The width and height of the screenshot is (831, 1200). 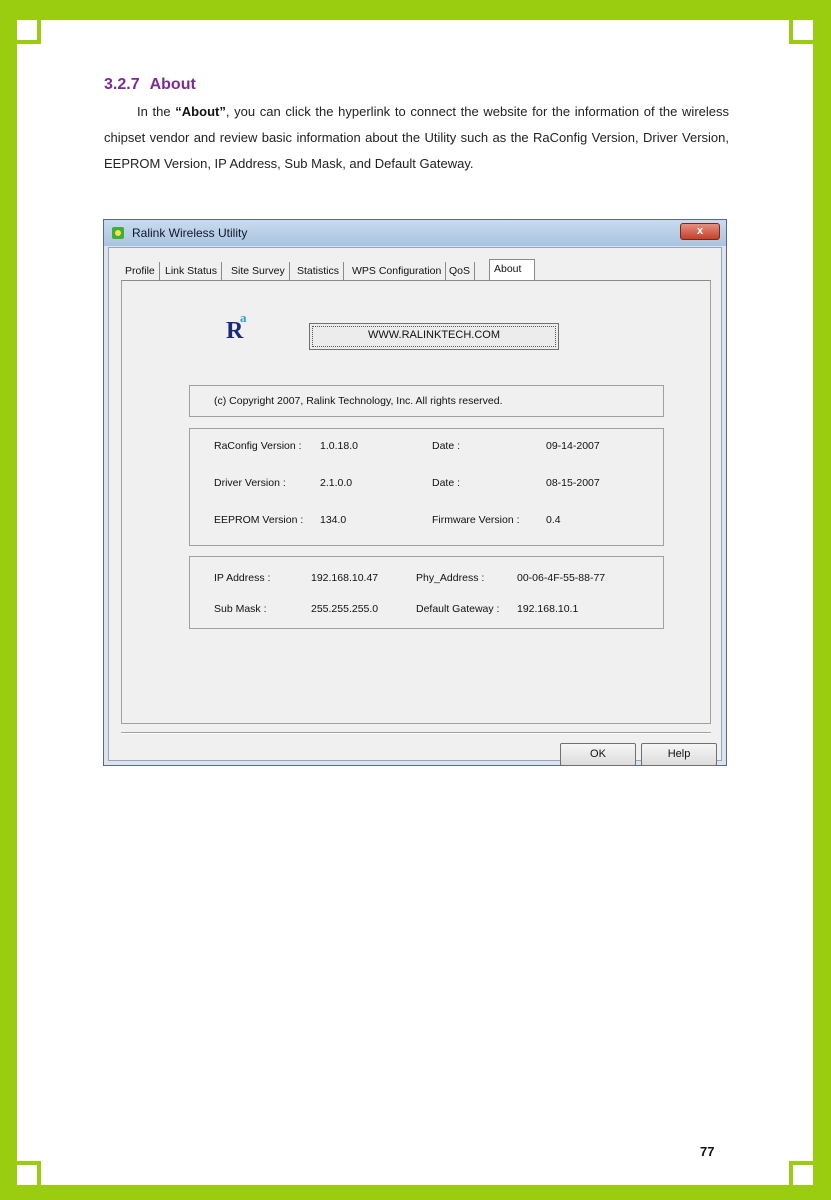 What do you see at coordinates (415, 1192) in the screenshot?
I see `page-frame-bottom` at bounding box center [415, 1192].